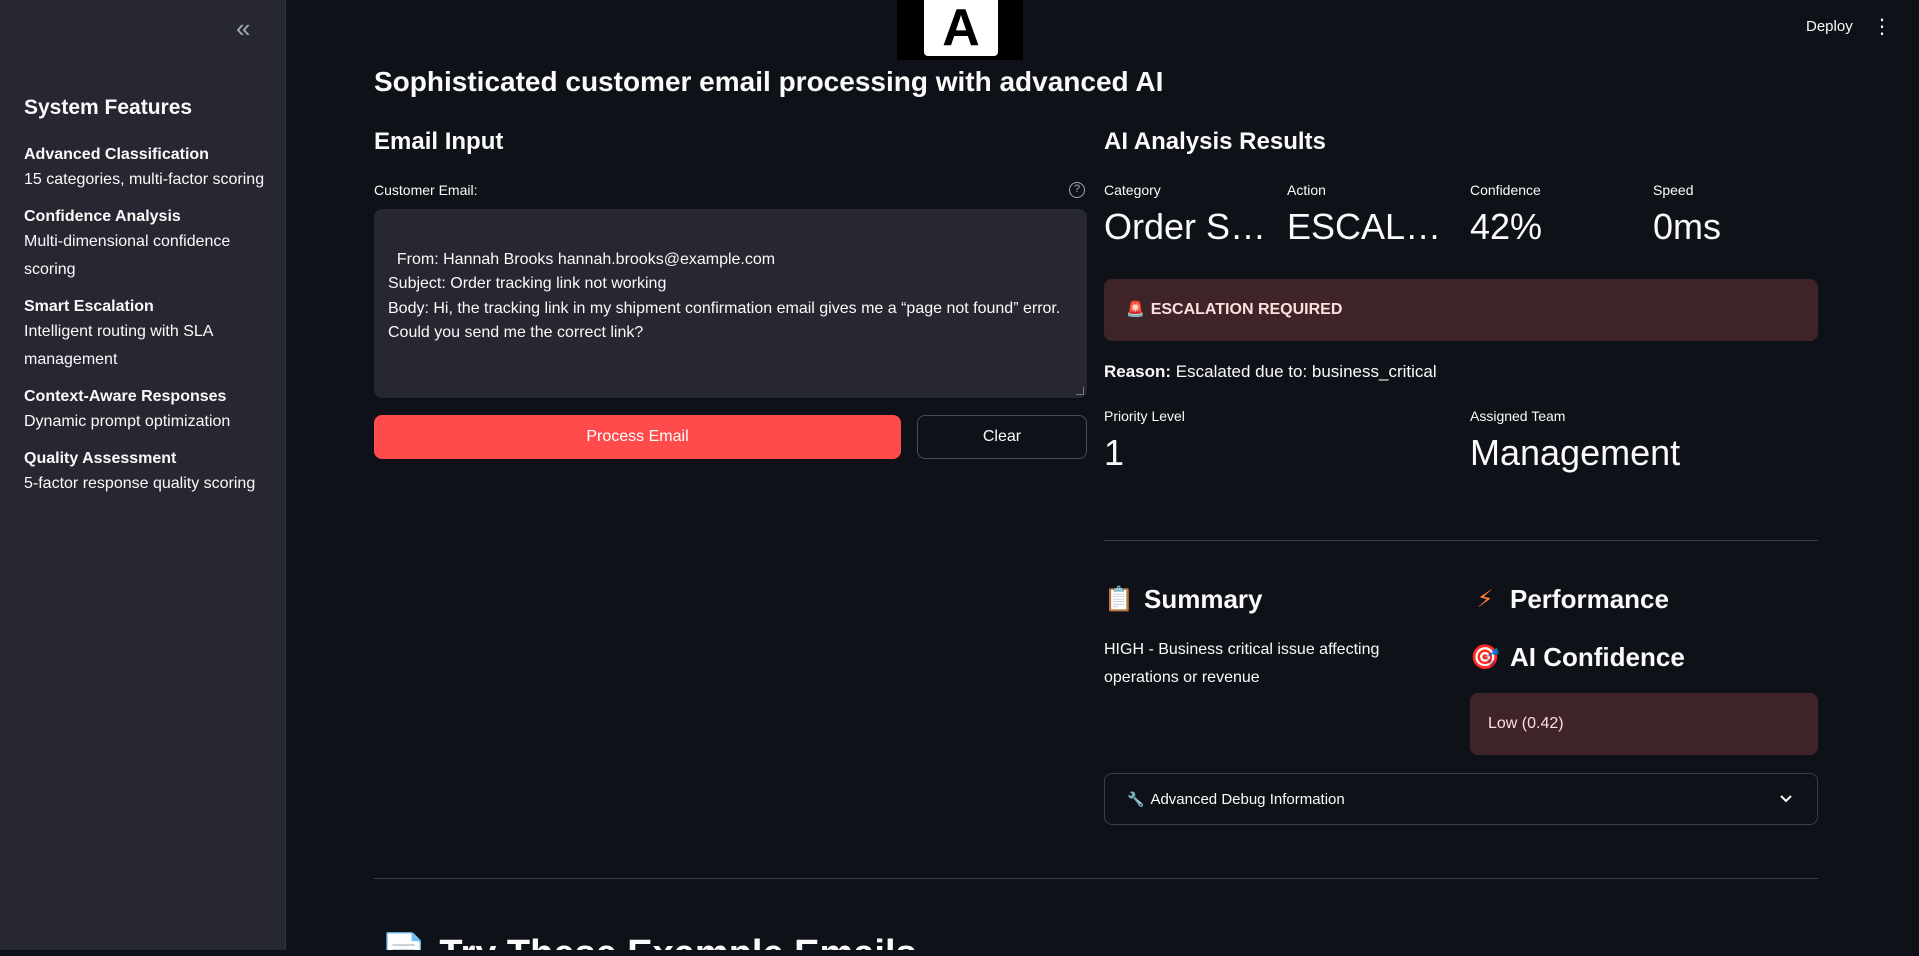 Image resolution: width=1919 pixels, height=956 pixels. What do you see at coordinates (108, 107) in the screenshot?
I see `sidebar-title: System Features` at bounding box center [108, 107].